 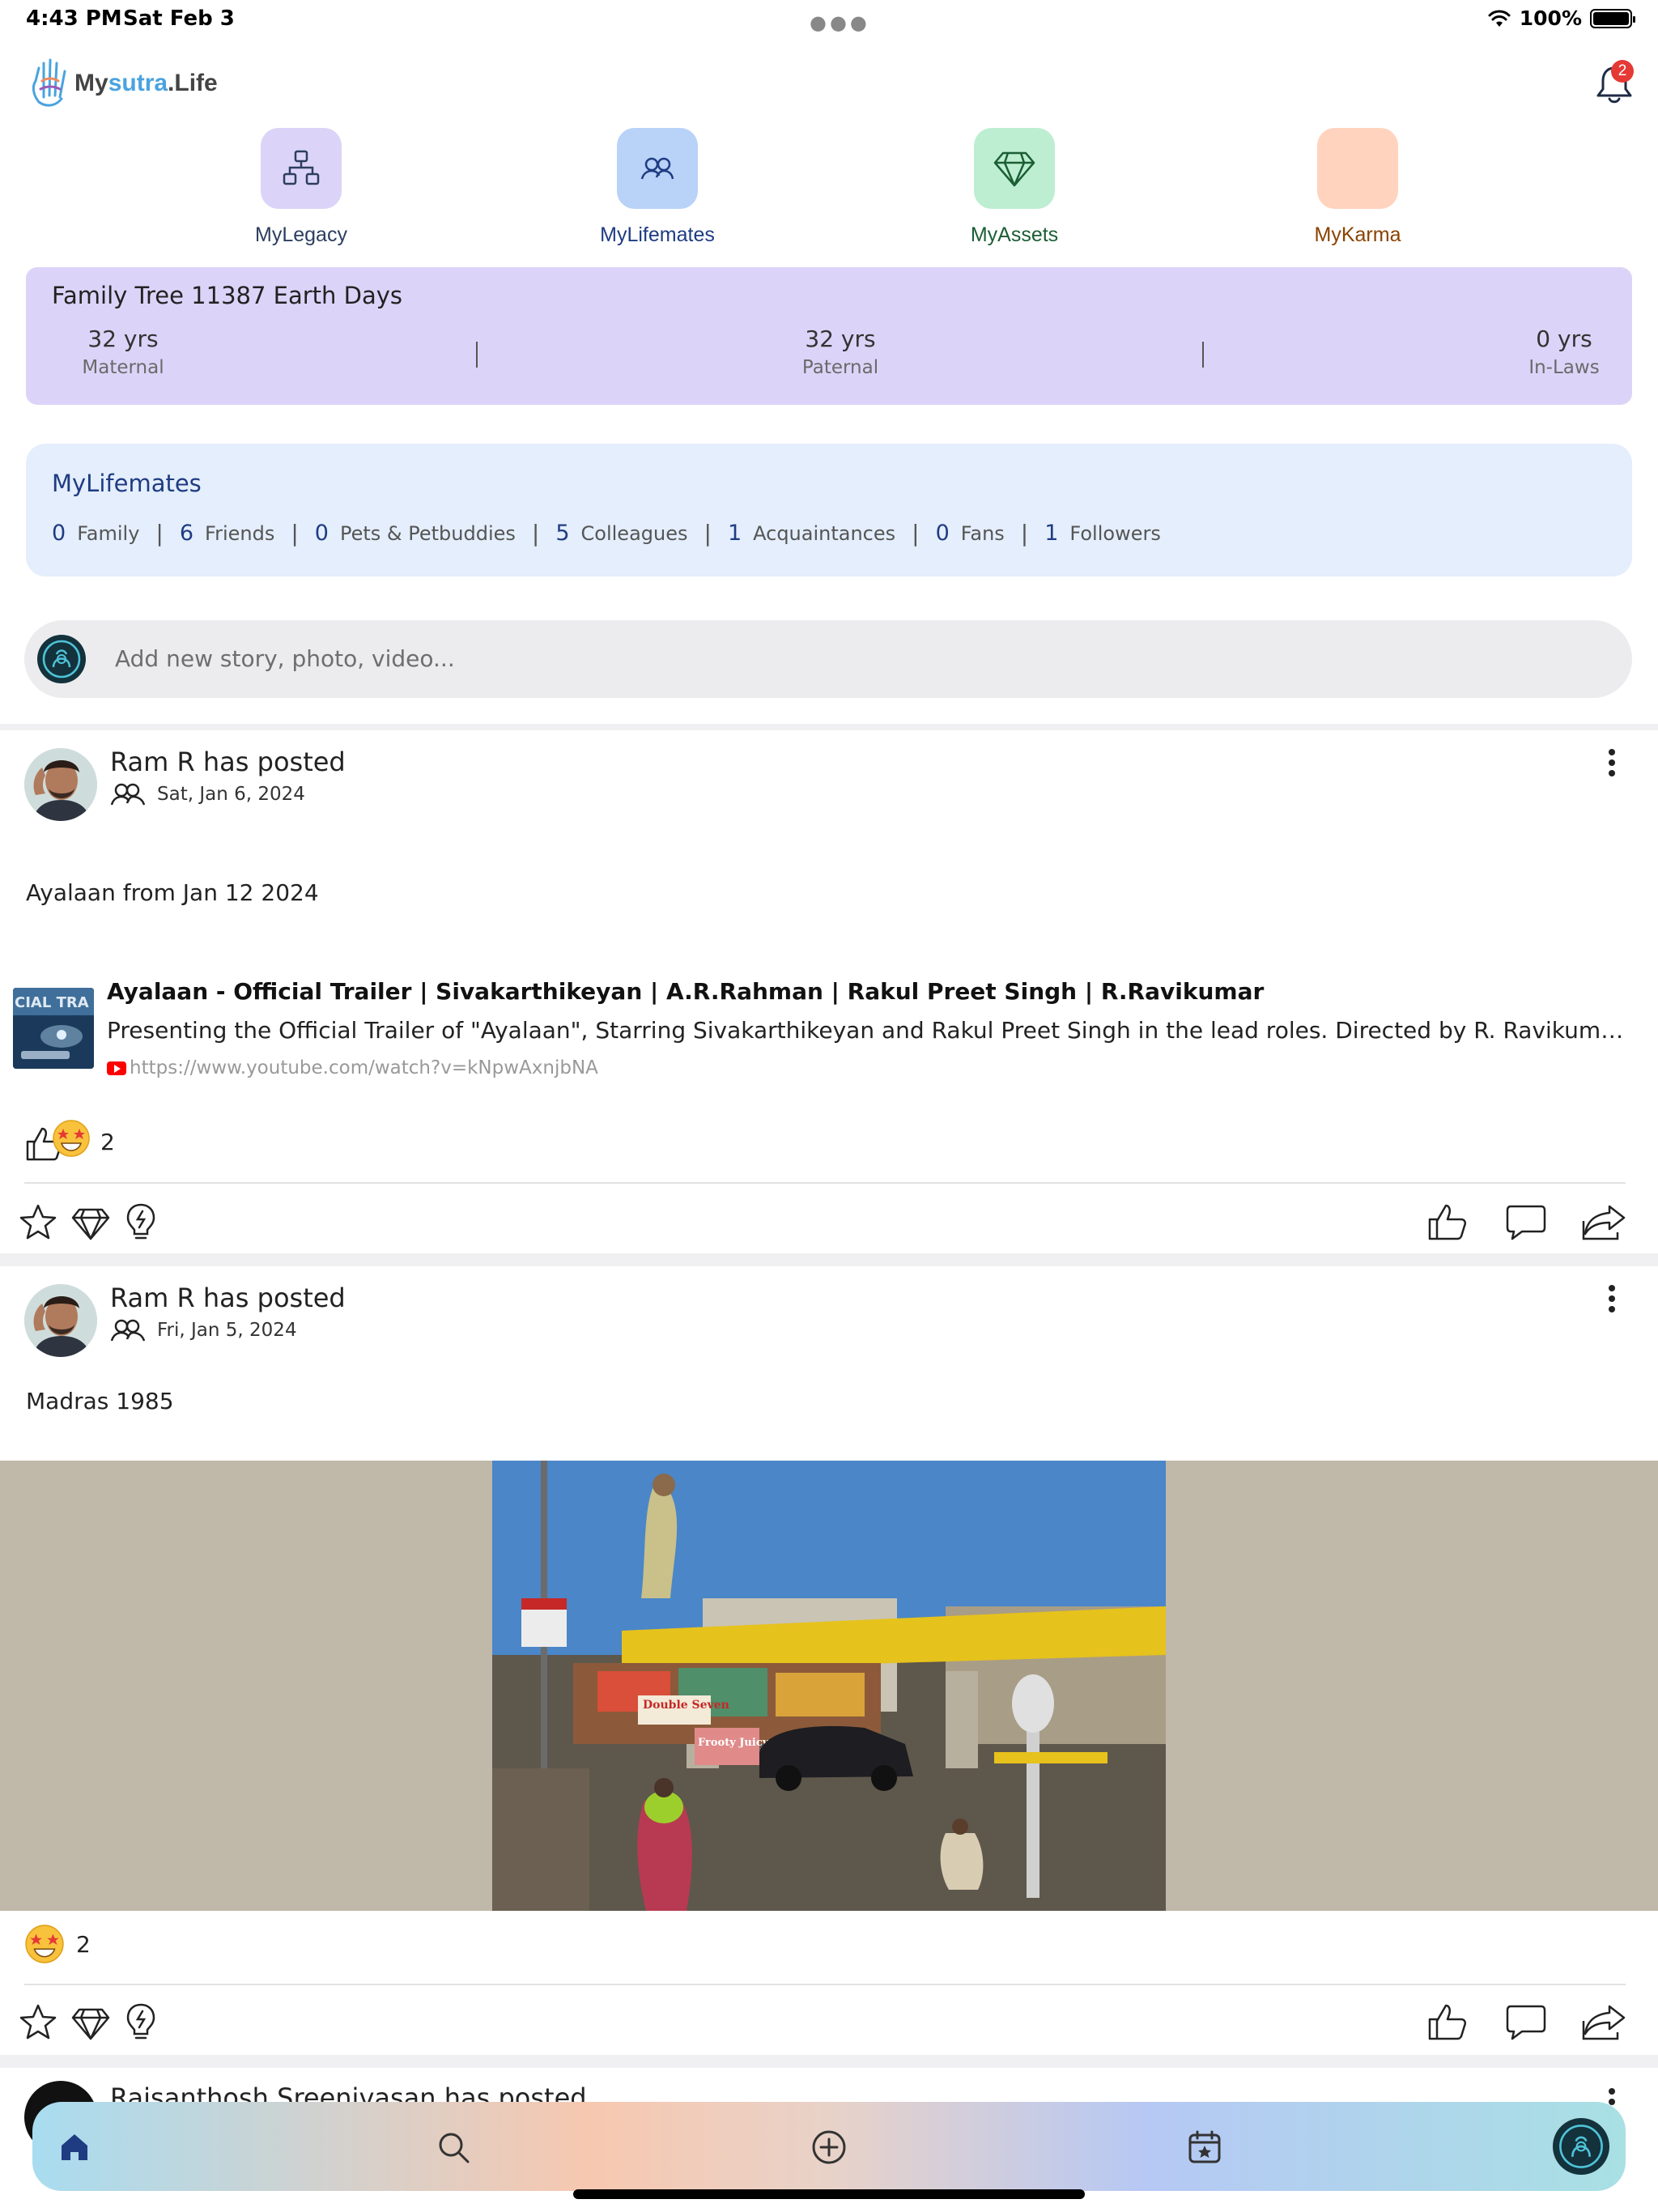 I want to click on family-tree-title: Family Tree 11387 Earth Days, so click(x=227, y=295).